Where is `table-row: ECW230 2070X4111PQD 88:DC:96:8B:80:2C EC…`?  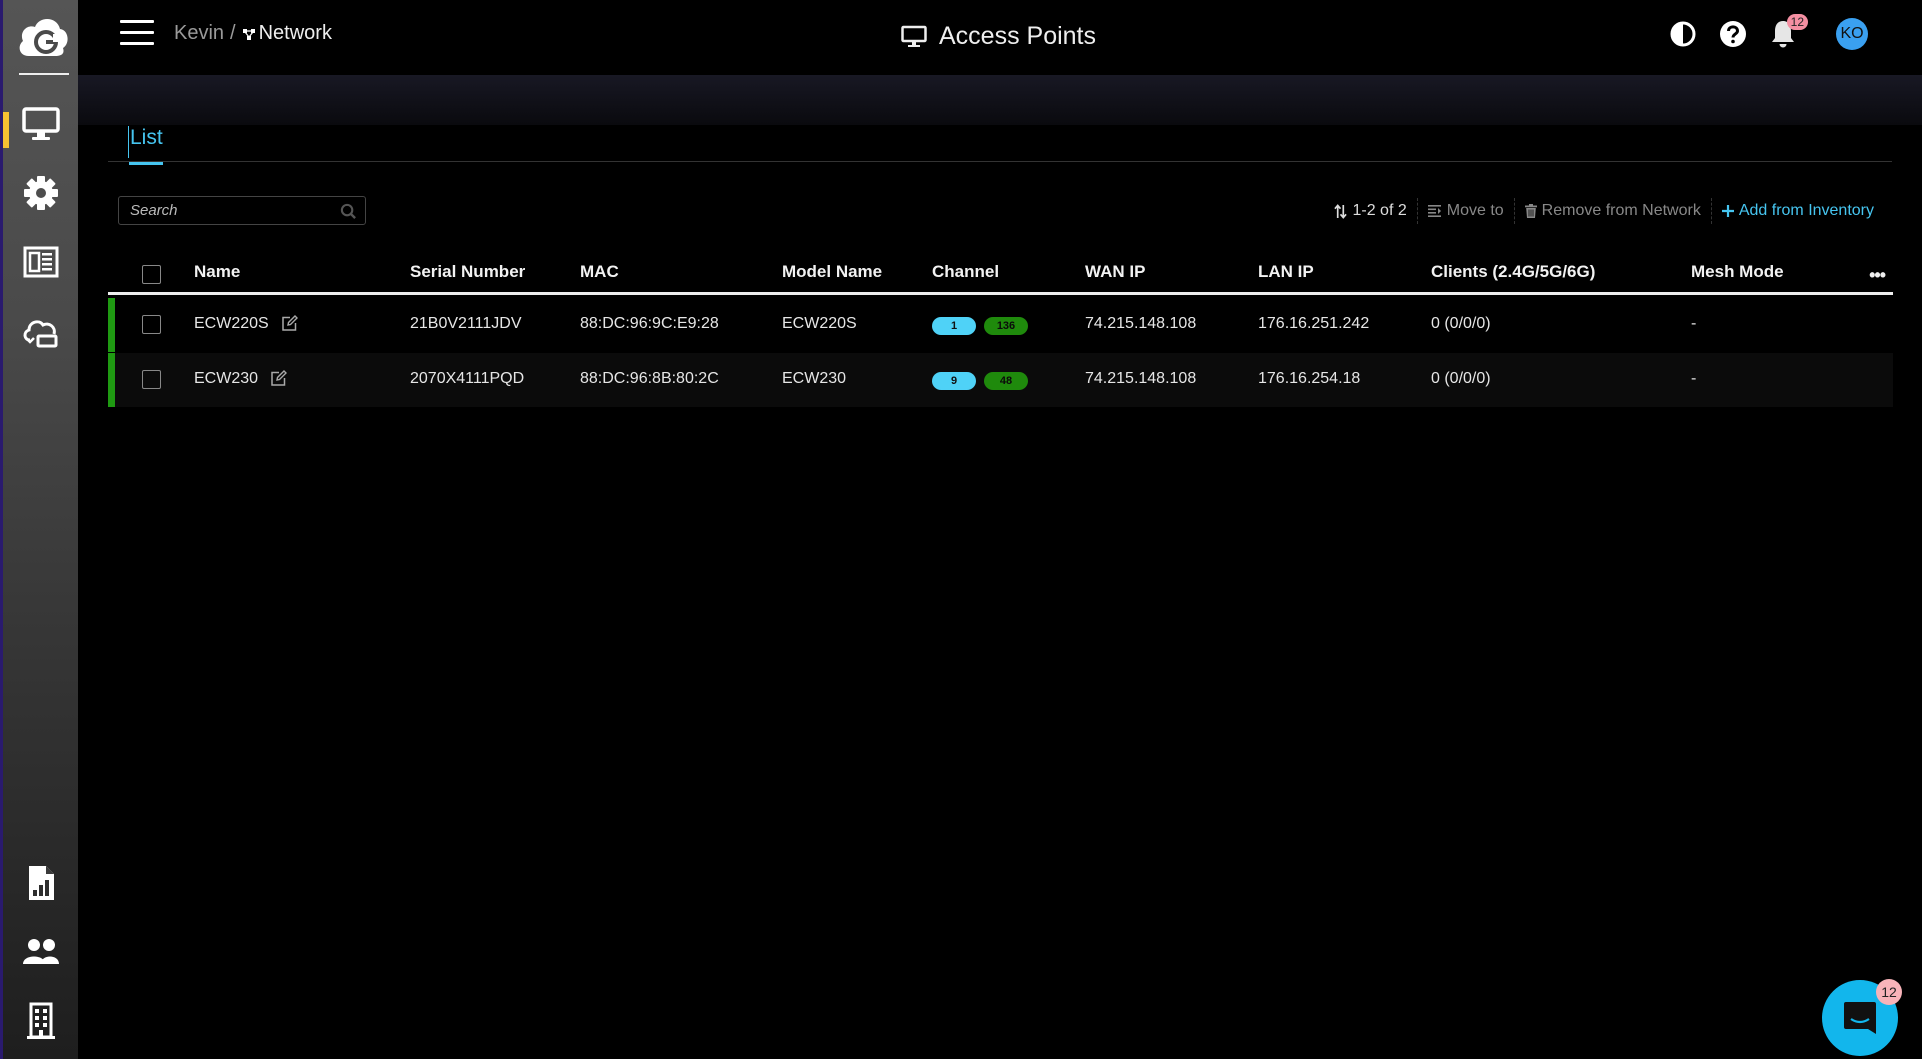 table-row: ECW230 2070X4111PQD 88:DC:96:8B:80:2C EC… is located at coordinates (1000, 380).